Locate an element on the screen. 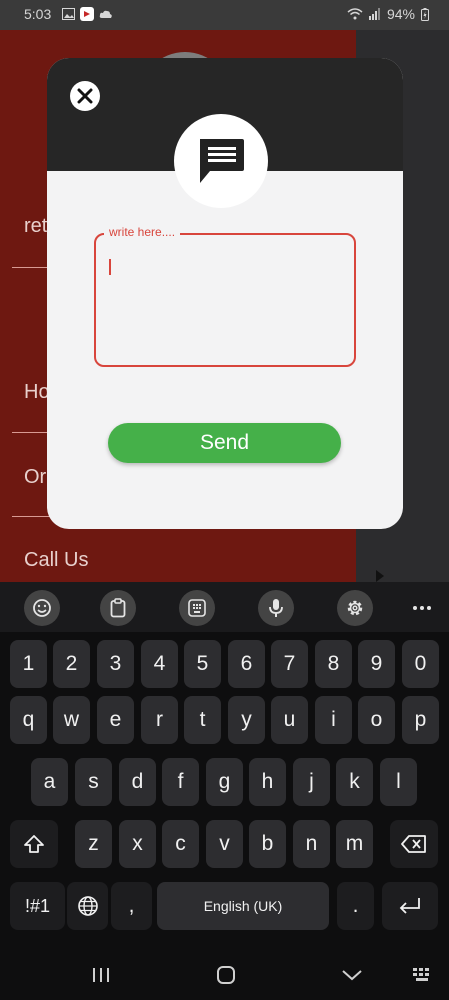 The width and height of the screenshot is (449, 1000). home-button is located at coordinates (226, 975).